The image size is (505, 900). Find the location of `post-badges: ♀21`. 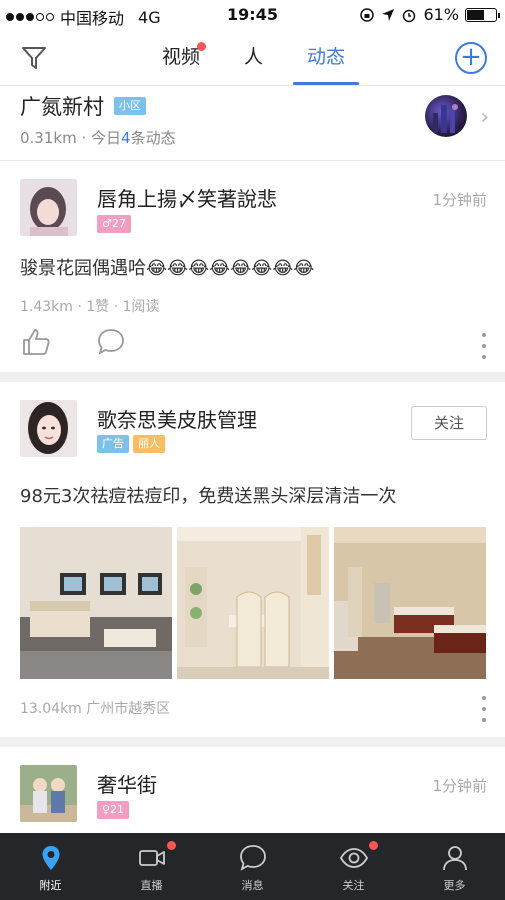

post-badges: ♀21 is located at coordinates (113, 810).